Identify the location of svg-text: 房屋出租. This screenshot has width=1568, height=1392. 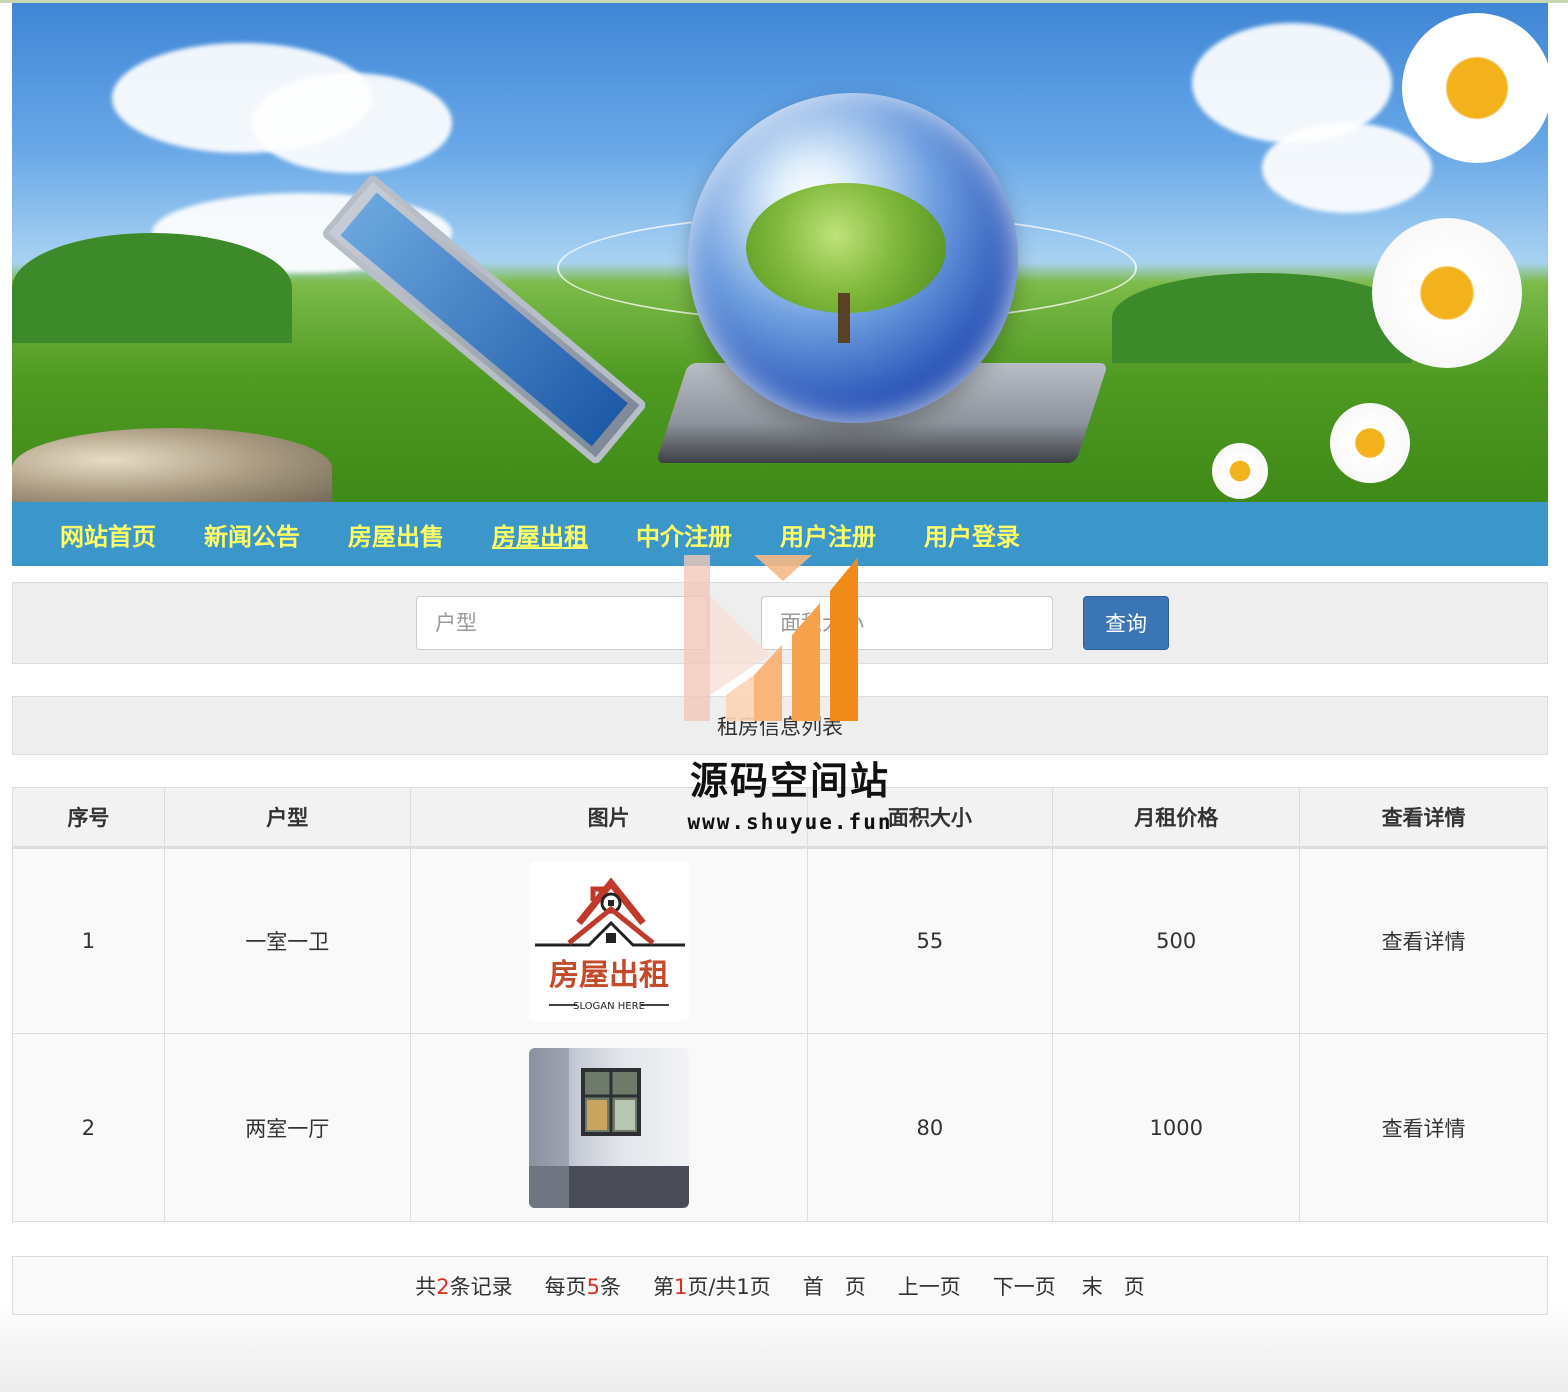
(609, 975).